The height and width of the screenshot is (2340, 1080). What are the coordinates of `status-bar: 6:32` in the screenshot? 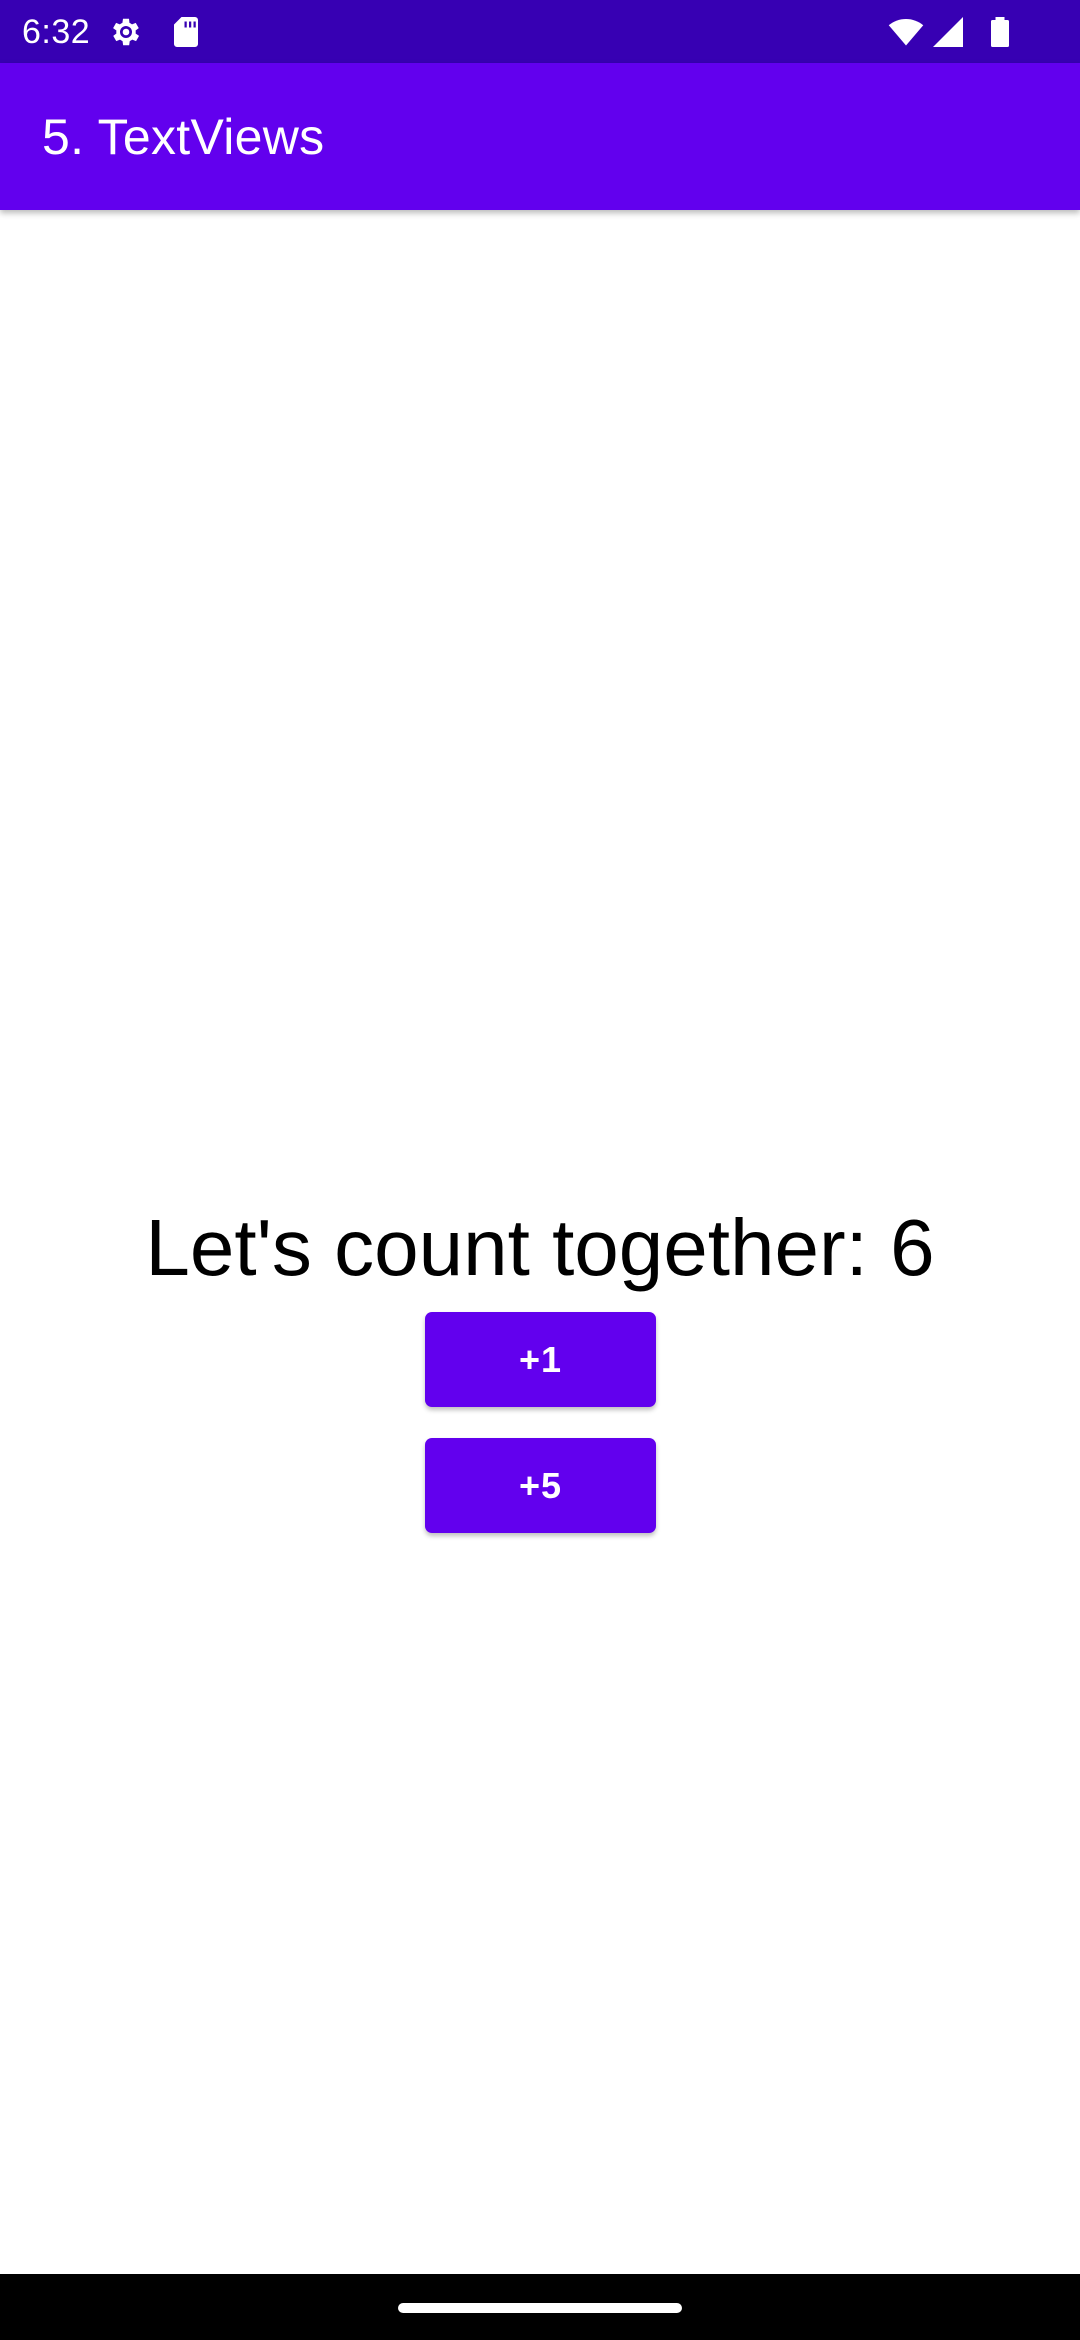 It's located at (540, 31).